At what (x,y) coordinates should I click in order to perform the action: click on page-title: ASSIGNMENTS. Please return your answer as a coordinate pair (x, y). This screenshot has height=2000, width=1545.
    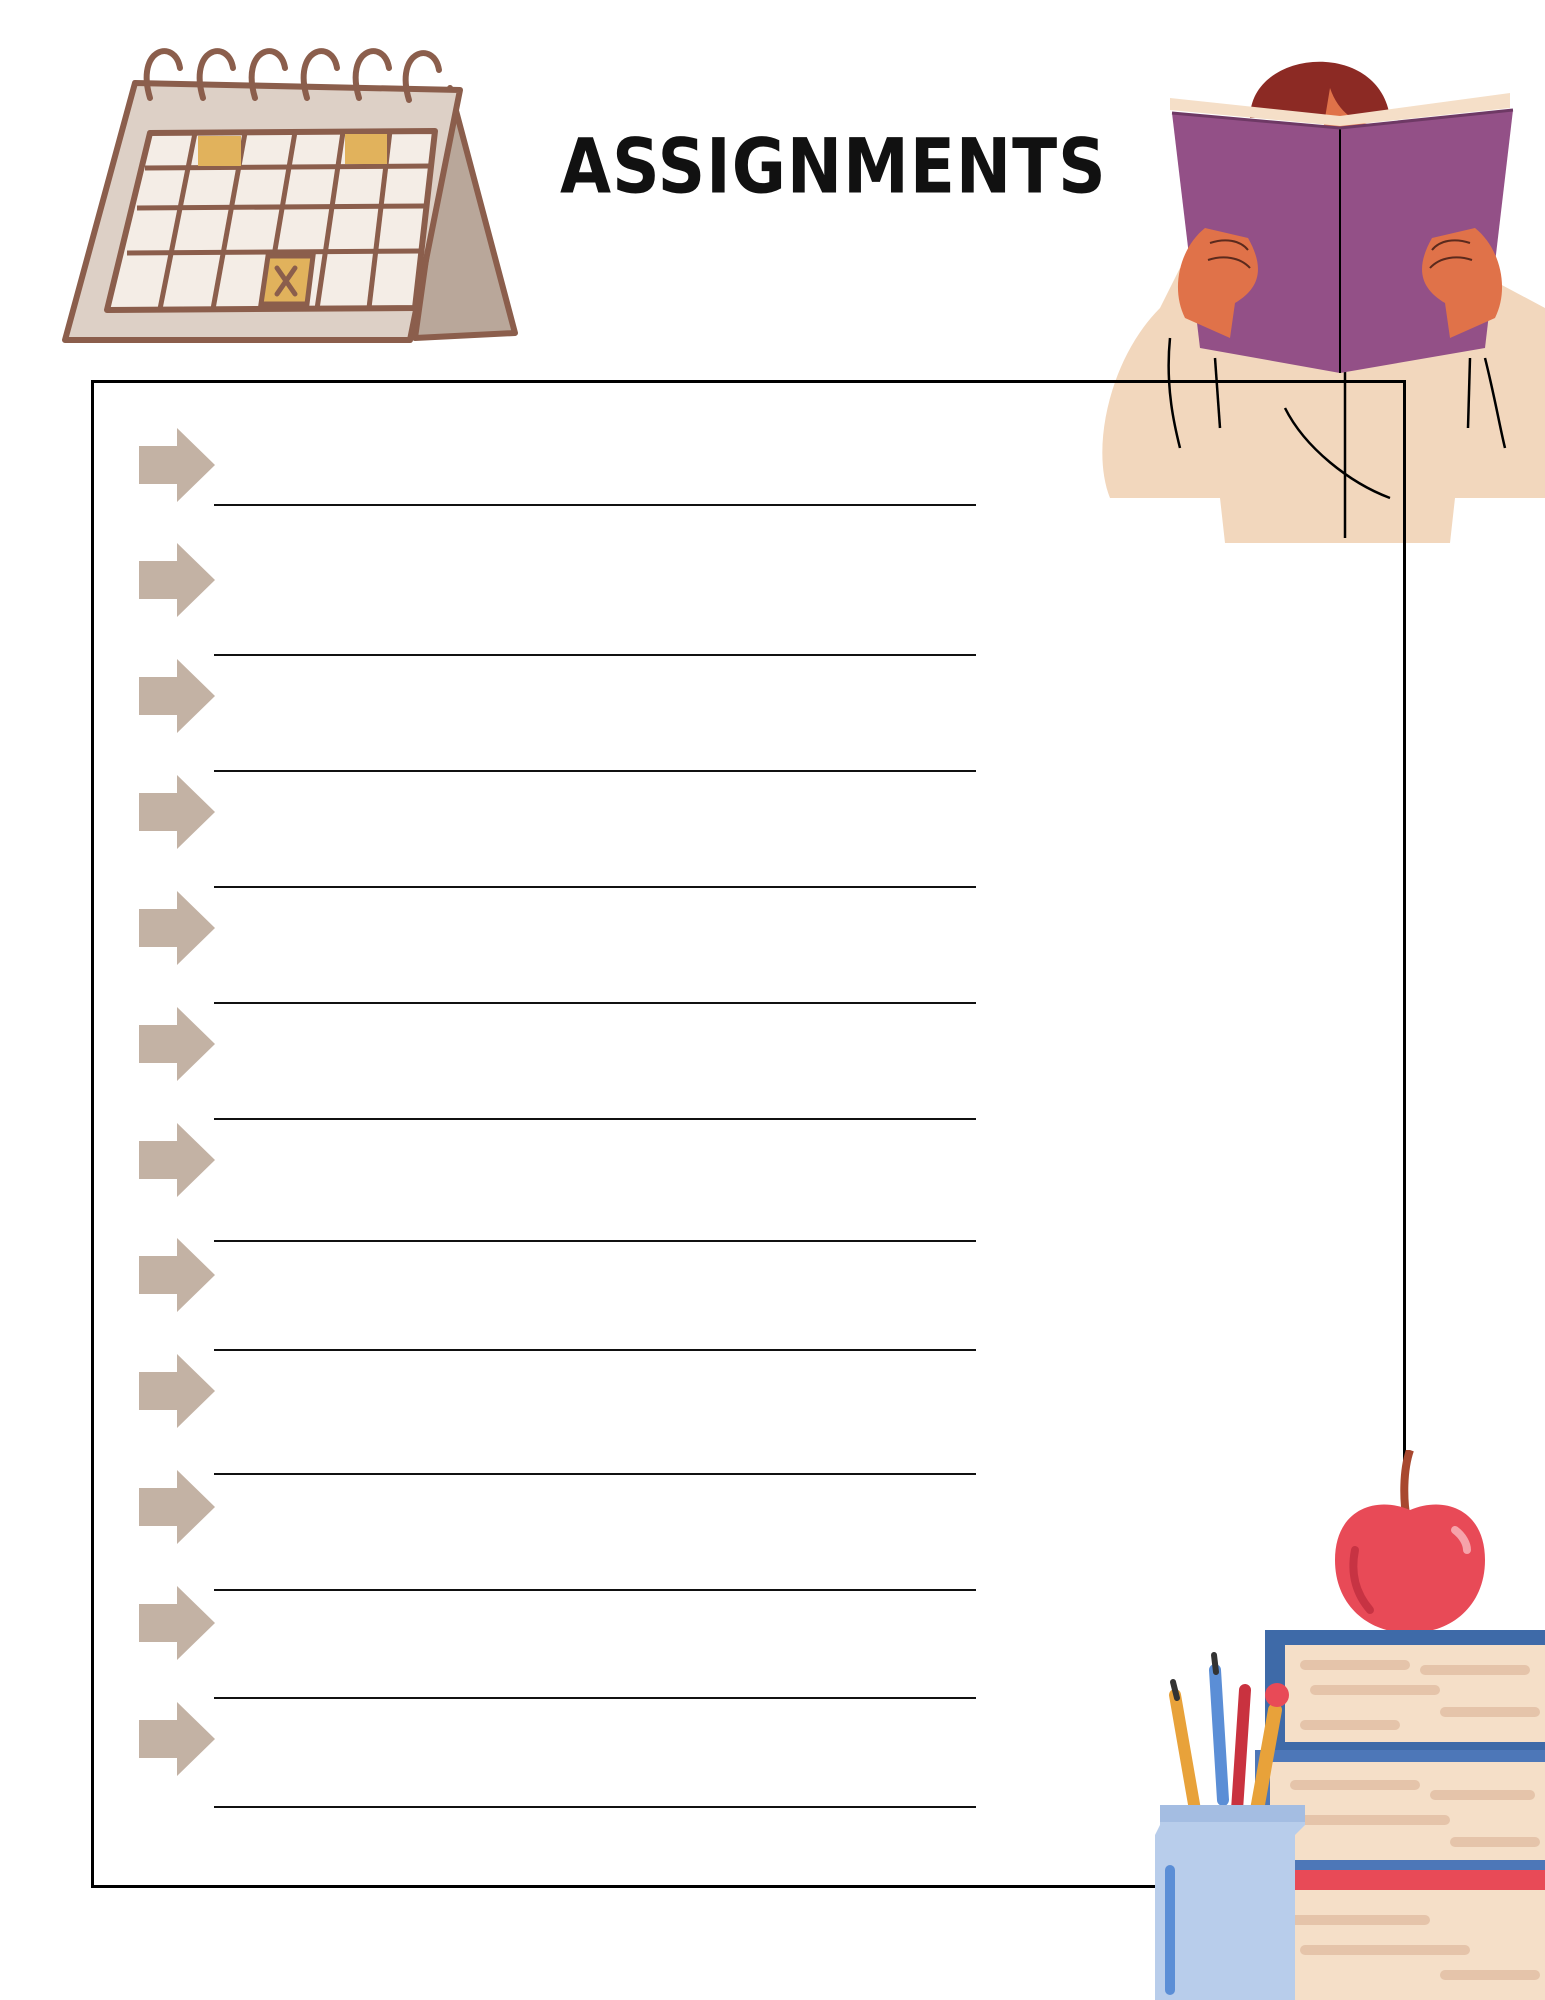
    Looking at the image, I should click on (833, 166).